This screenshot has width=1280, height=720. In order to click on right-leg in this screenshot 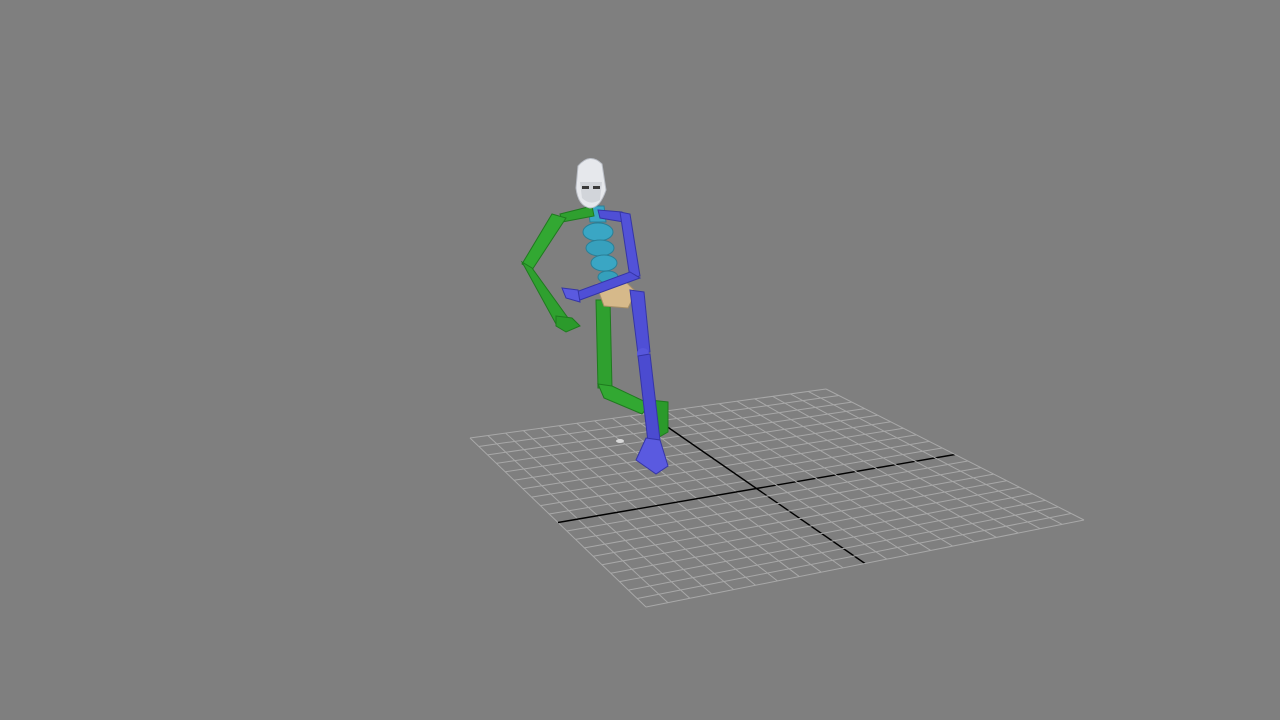, I will do `click(649, 382)`.